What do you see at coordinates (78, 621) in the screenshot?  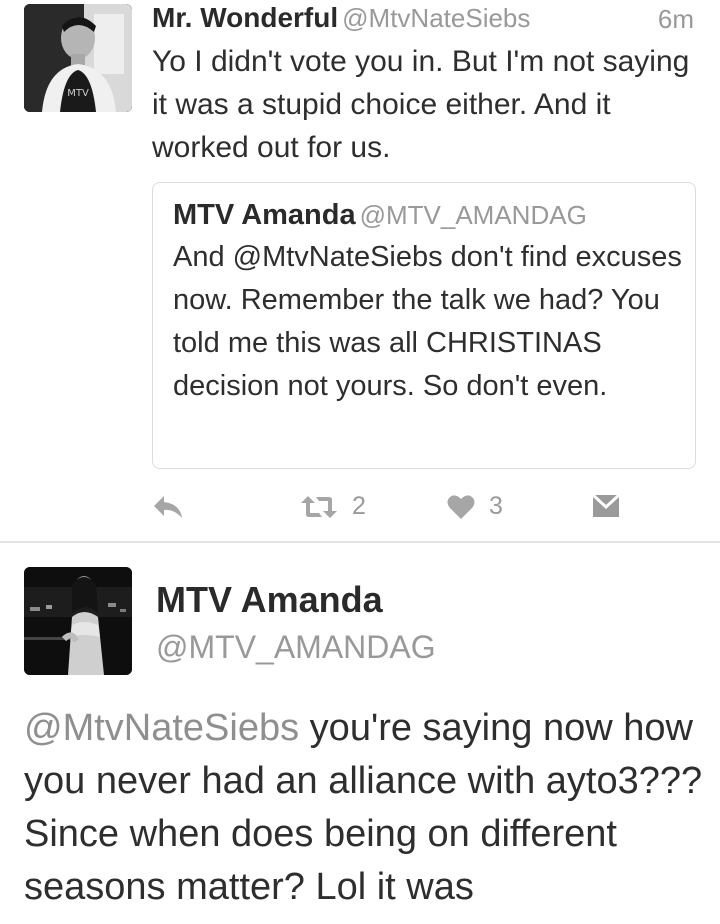 I see `avatar-amanda` at bounding box center [78, 621].